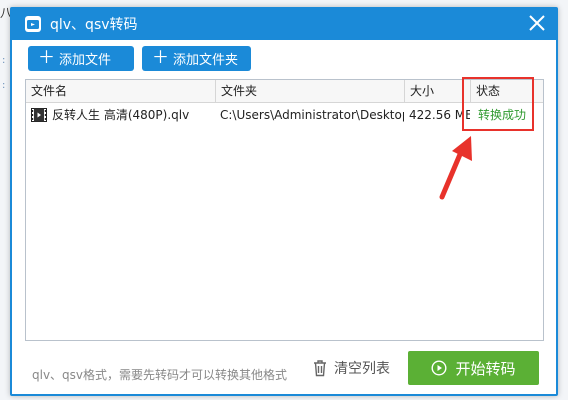 The image size is (568, 400). I want to click on add-file-button: ＋ 添加文件, so click(81, 58).